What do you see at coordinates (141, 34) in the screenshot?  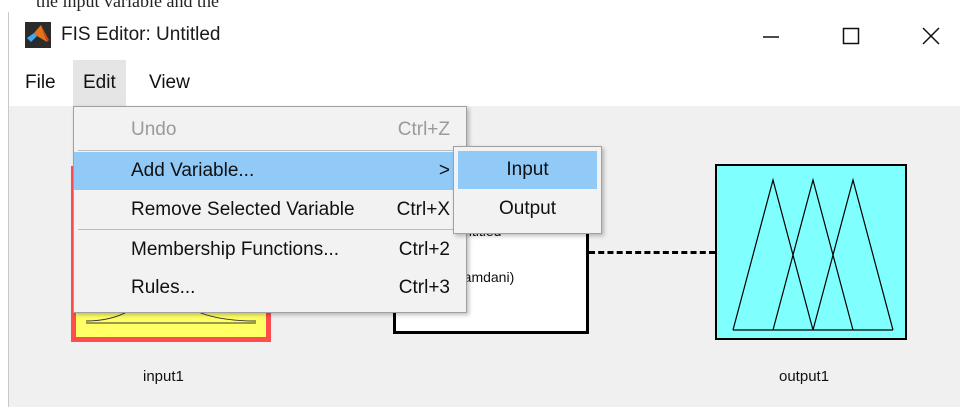 I see `window-title: FIS Editor: Untitled` at bounding box center [141, 34].